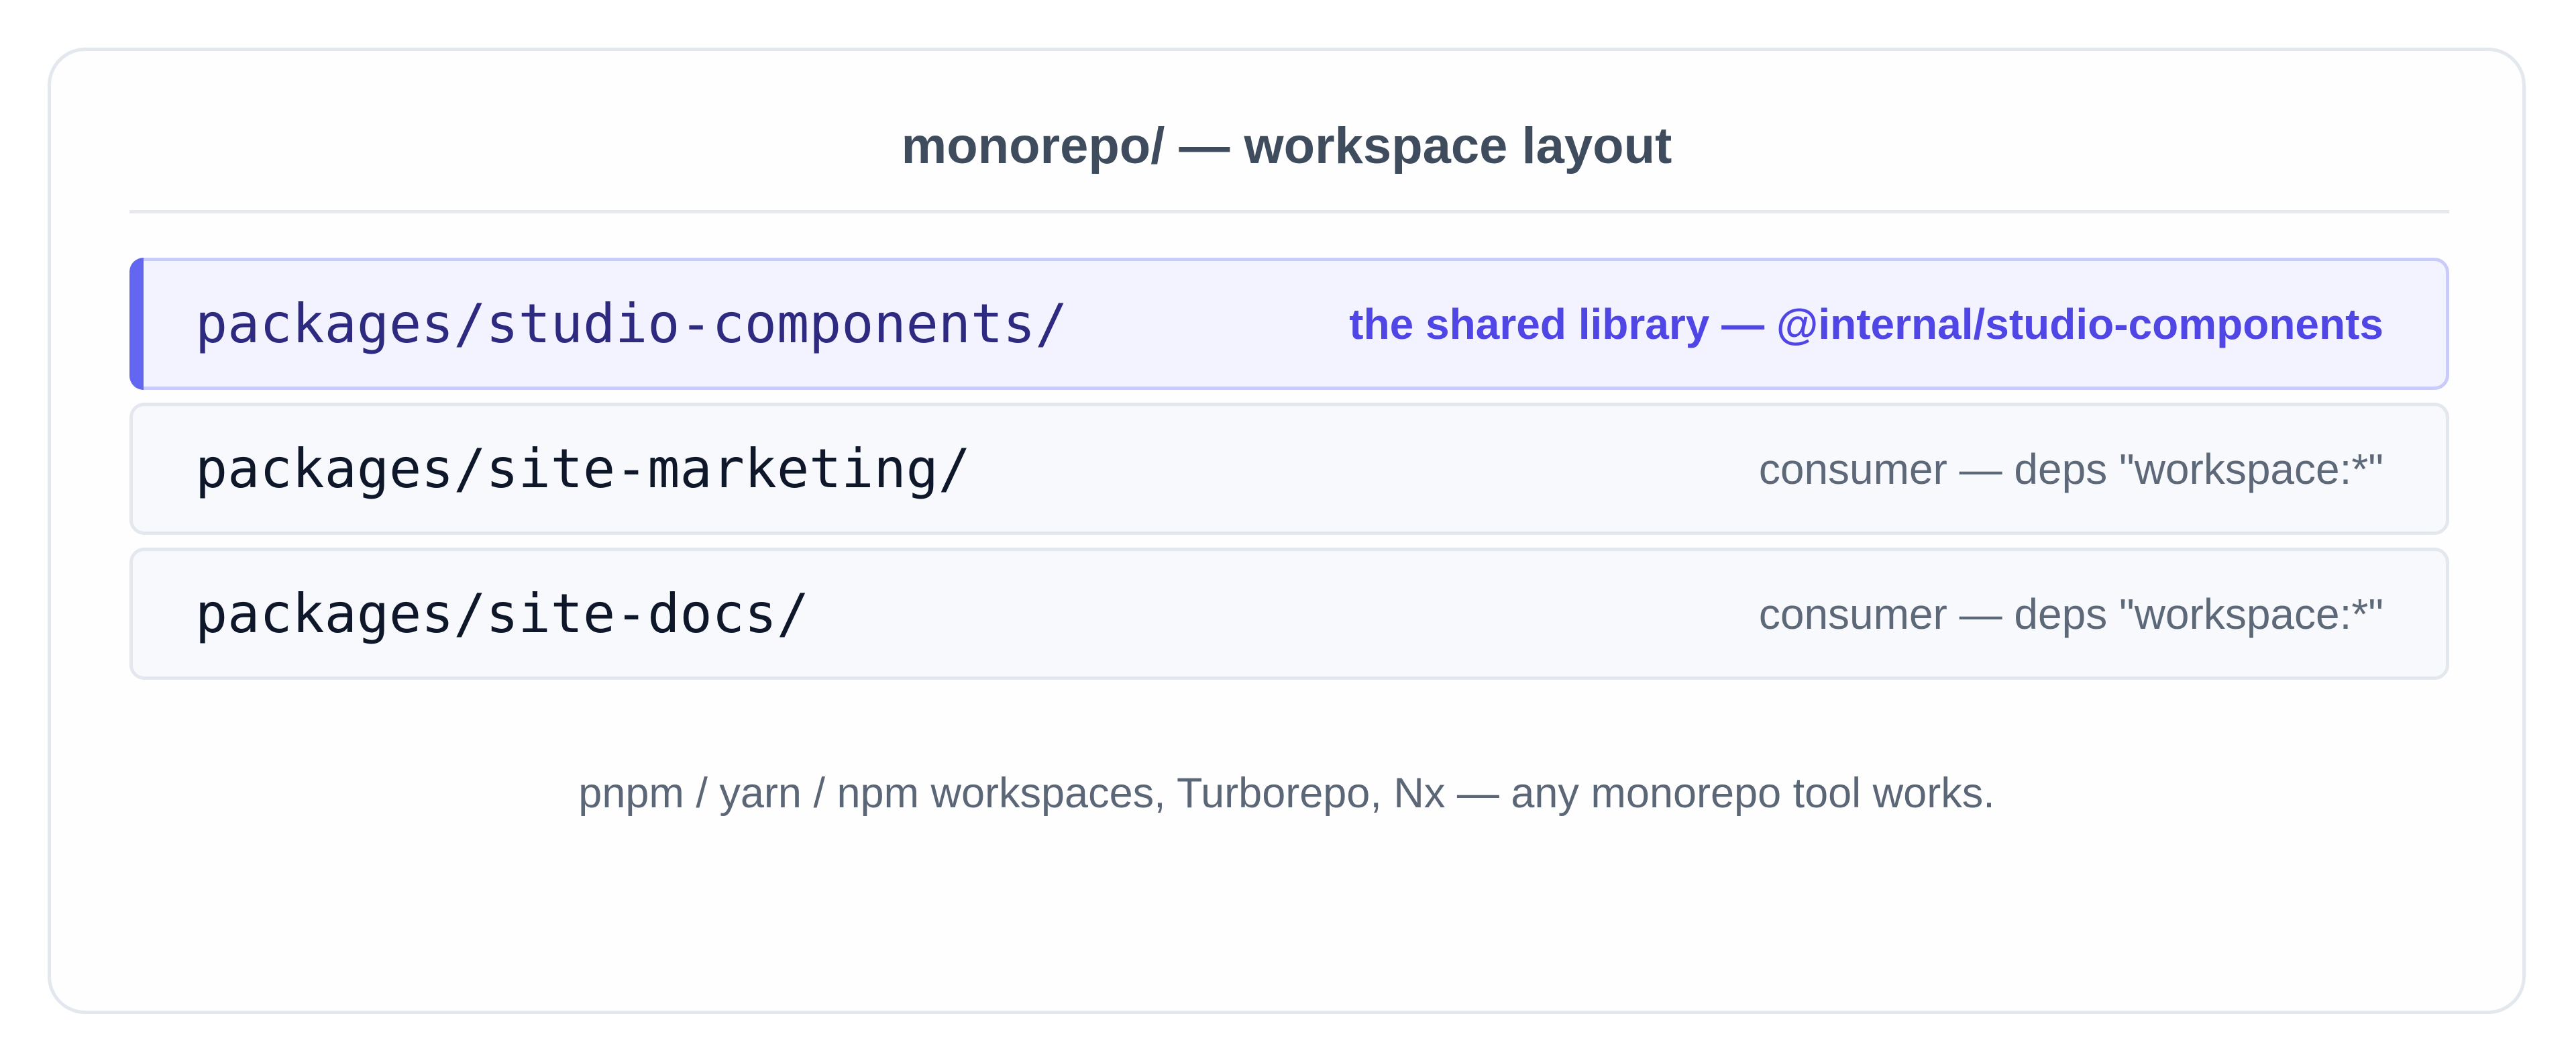  I want to click on highlight-accent-bar, so click(136, 324).